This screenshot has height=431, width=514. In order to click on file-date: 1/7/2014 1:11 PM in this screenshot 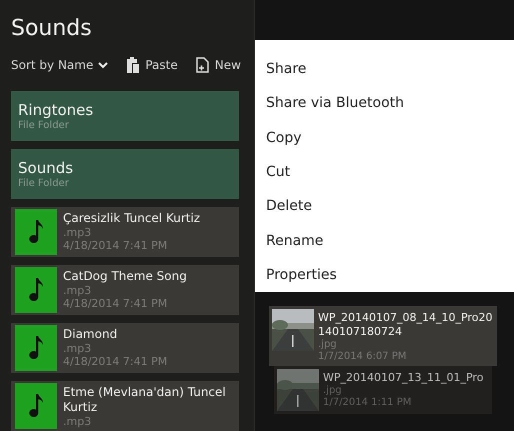, I will do `click(367, 403)`.